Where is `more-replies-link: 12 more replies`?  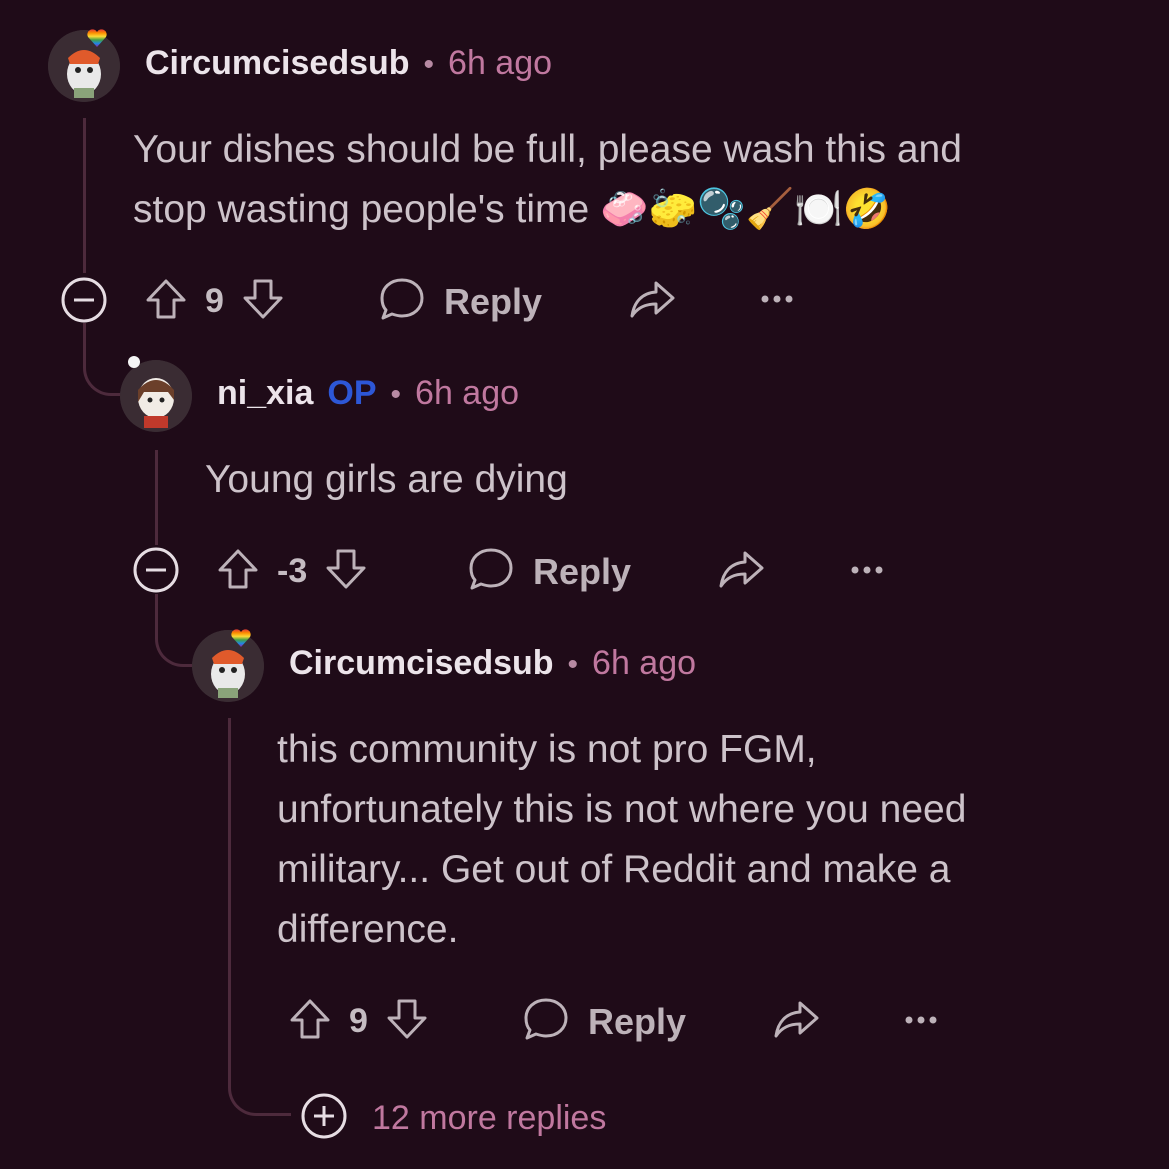 more-replies-link: 12 more replies is located at coordinates (453, 1118).